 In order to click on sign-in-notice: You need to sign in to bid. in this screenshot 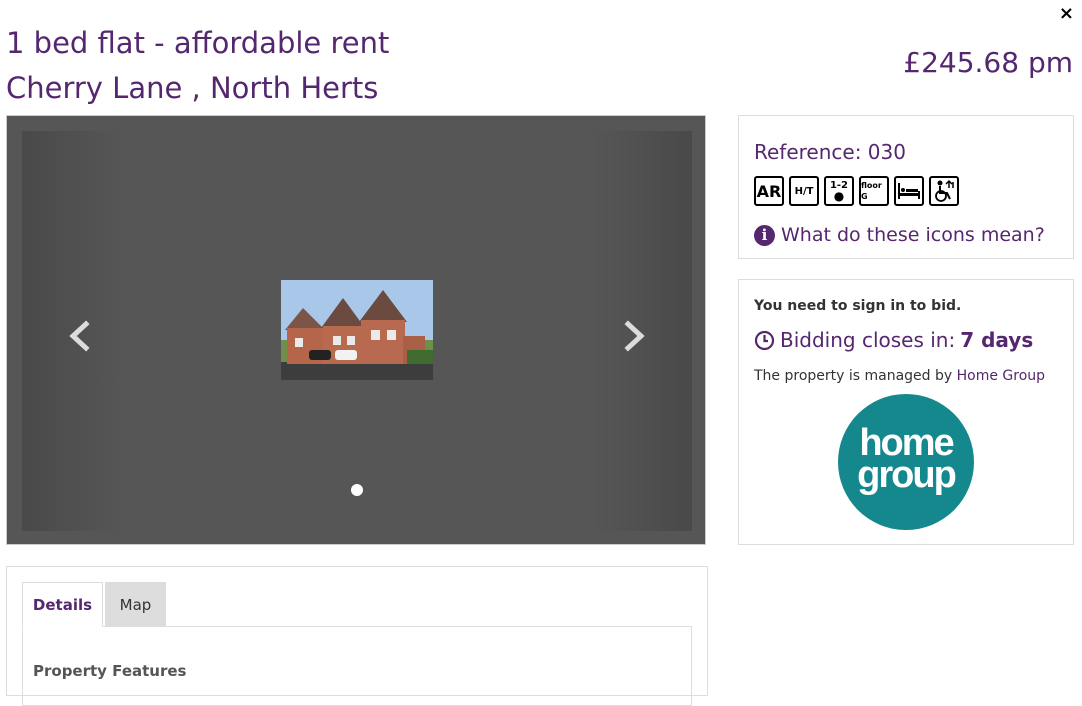, I will do `click(858, 306)`.